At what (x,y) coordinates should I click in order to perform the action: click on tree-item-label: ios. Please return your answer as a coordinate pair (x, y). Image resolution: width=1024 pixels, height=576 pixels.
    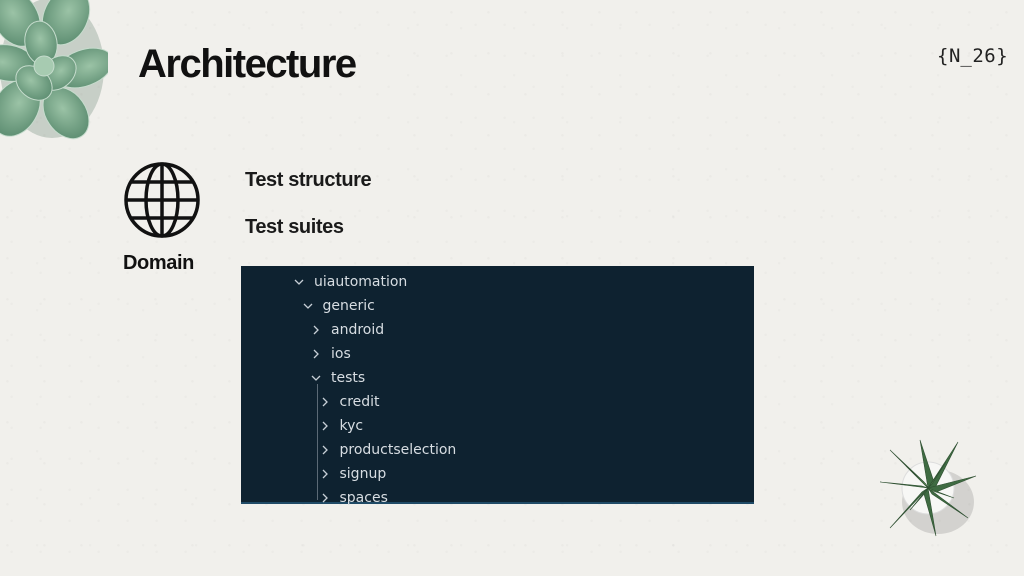
    Looking at the image, I should click on (341, 354).